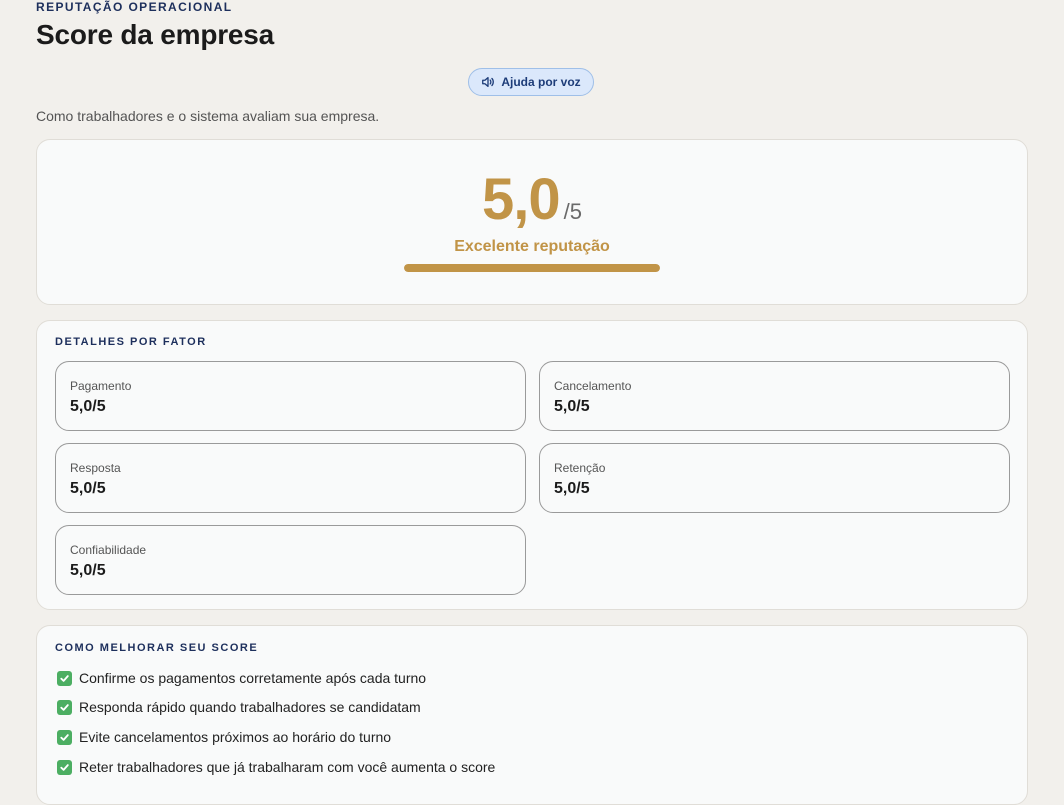 This screenshot has width=1064, height=805. What do you see at coordinates (157, 648) in the screenshot?
I see `tips-heading: COMO MELHORAR SEU SCORE` at bounding box center [157, 648].